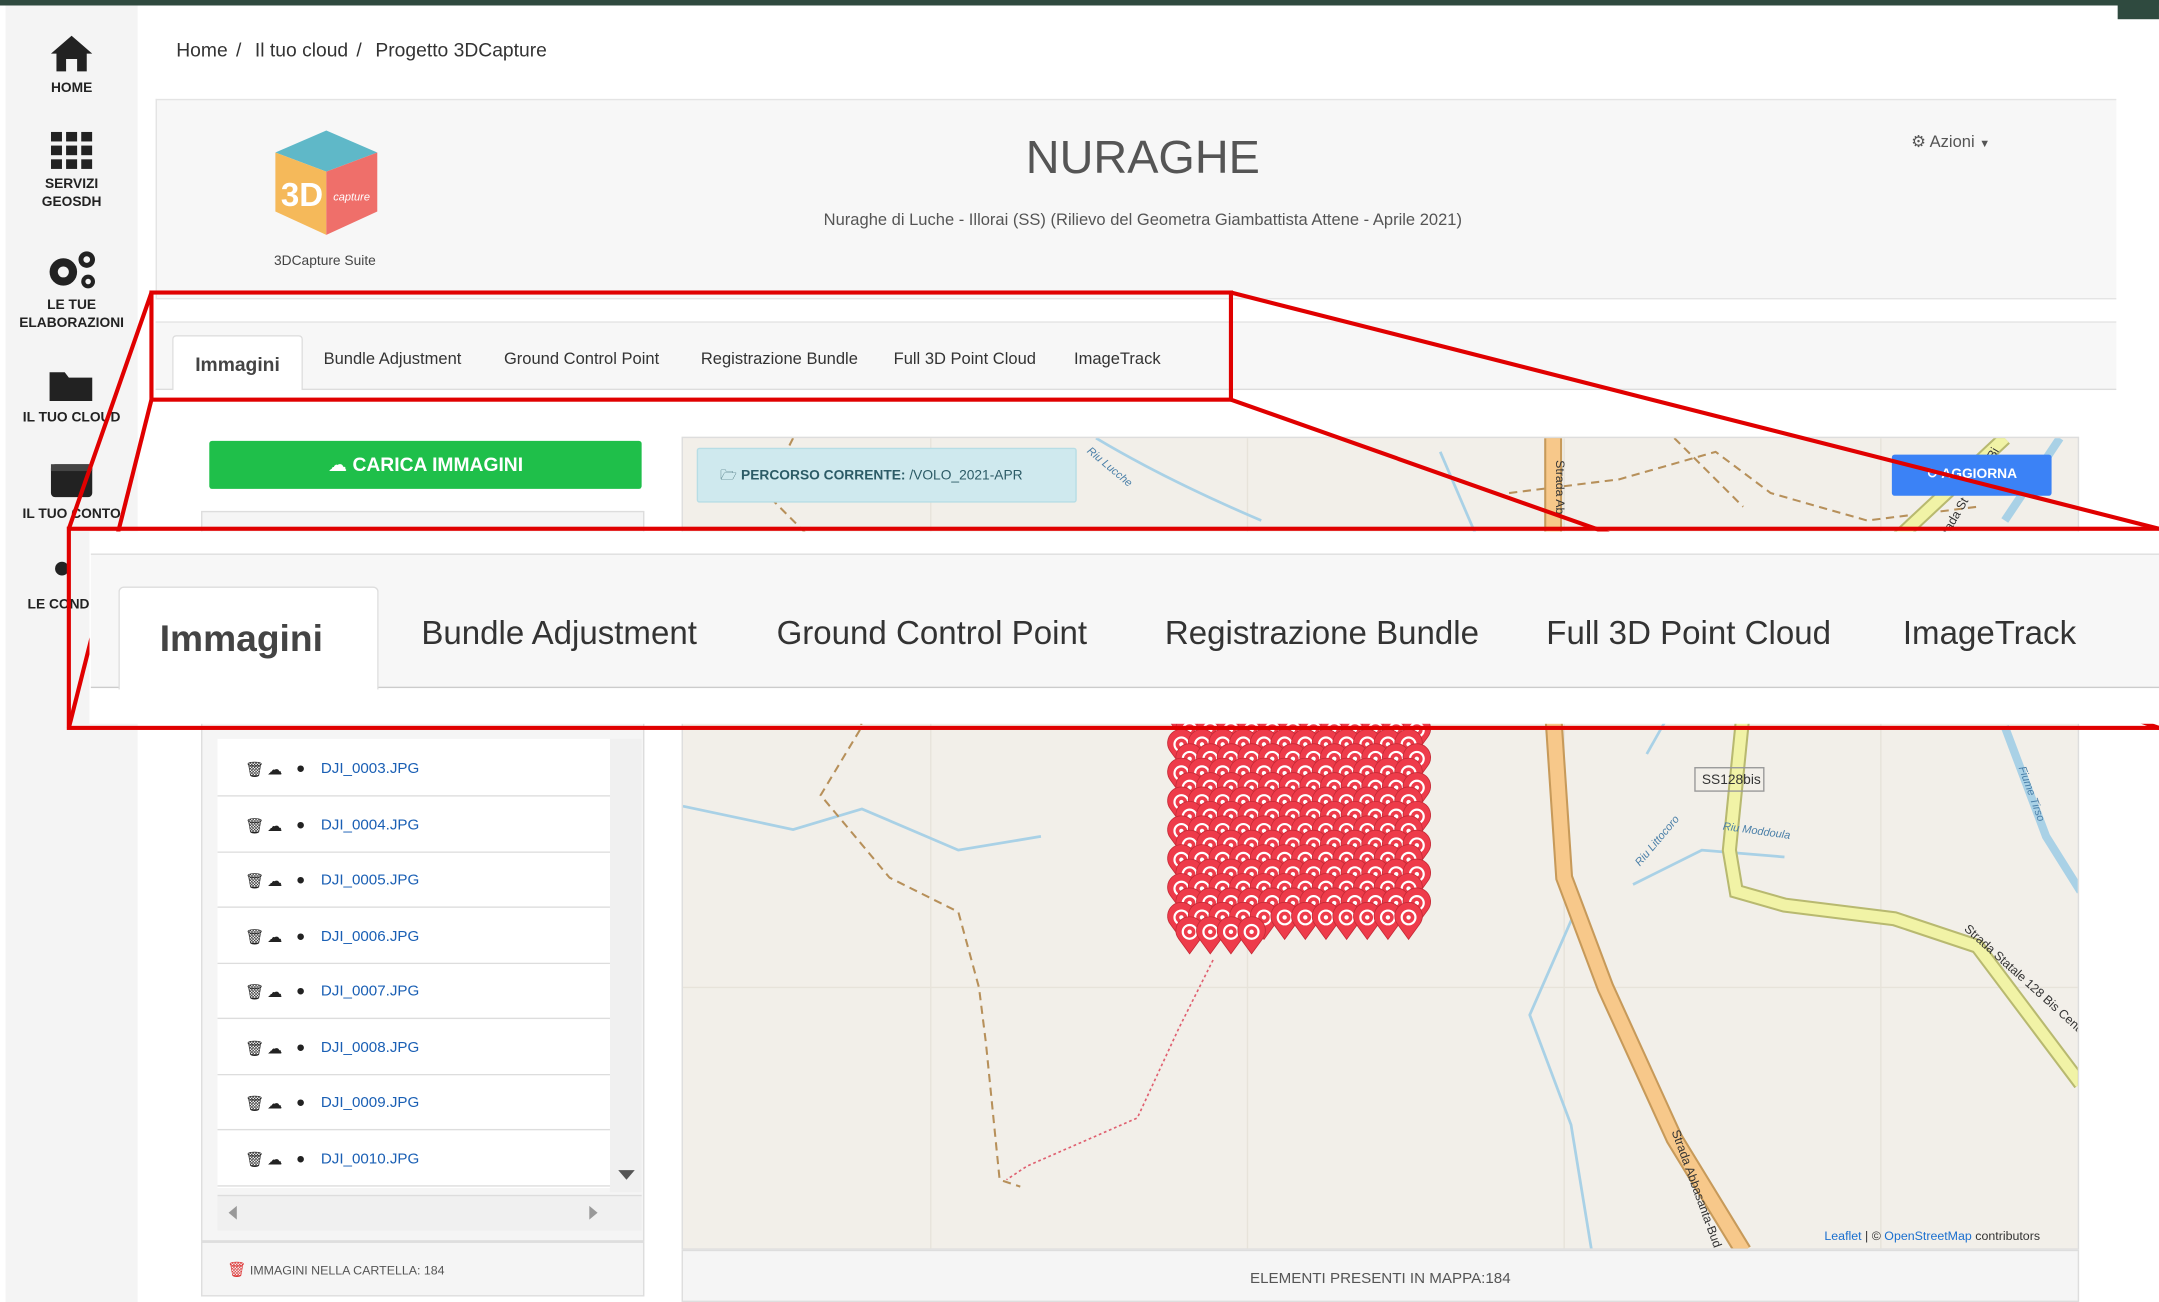 The height and width of the screenshot is (1302, 2159). I want to click on zoom-tab-imagetrack: ImageTrack, so click(1989, 634).